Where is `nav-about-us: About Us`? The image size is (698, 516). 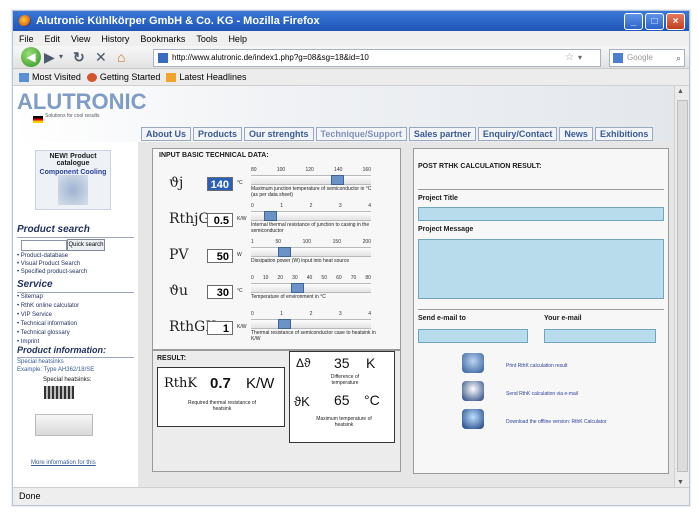
nav-about-us: About Us is located at coordinates (166, 134).